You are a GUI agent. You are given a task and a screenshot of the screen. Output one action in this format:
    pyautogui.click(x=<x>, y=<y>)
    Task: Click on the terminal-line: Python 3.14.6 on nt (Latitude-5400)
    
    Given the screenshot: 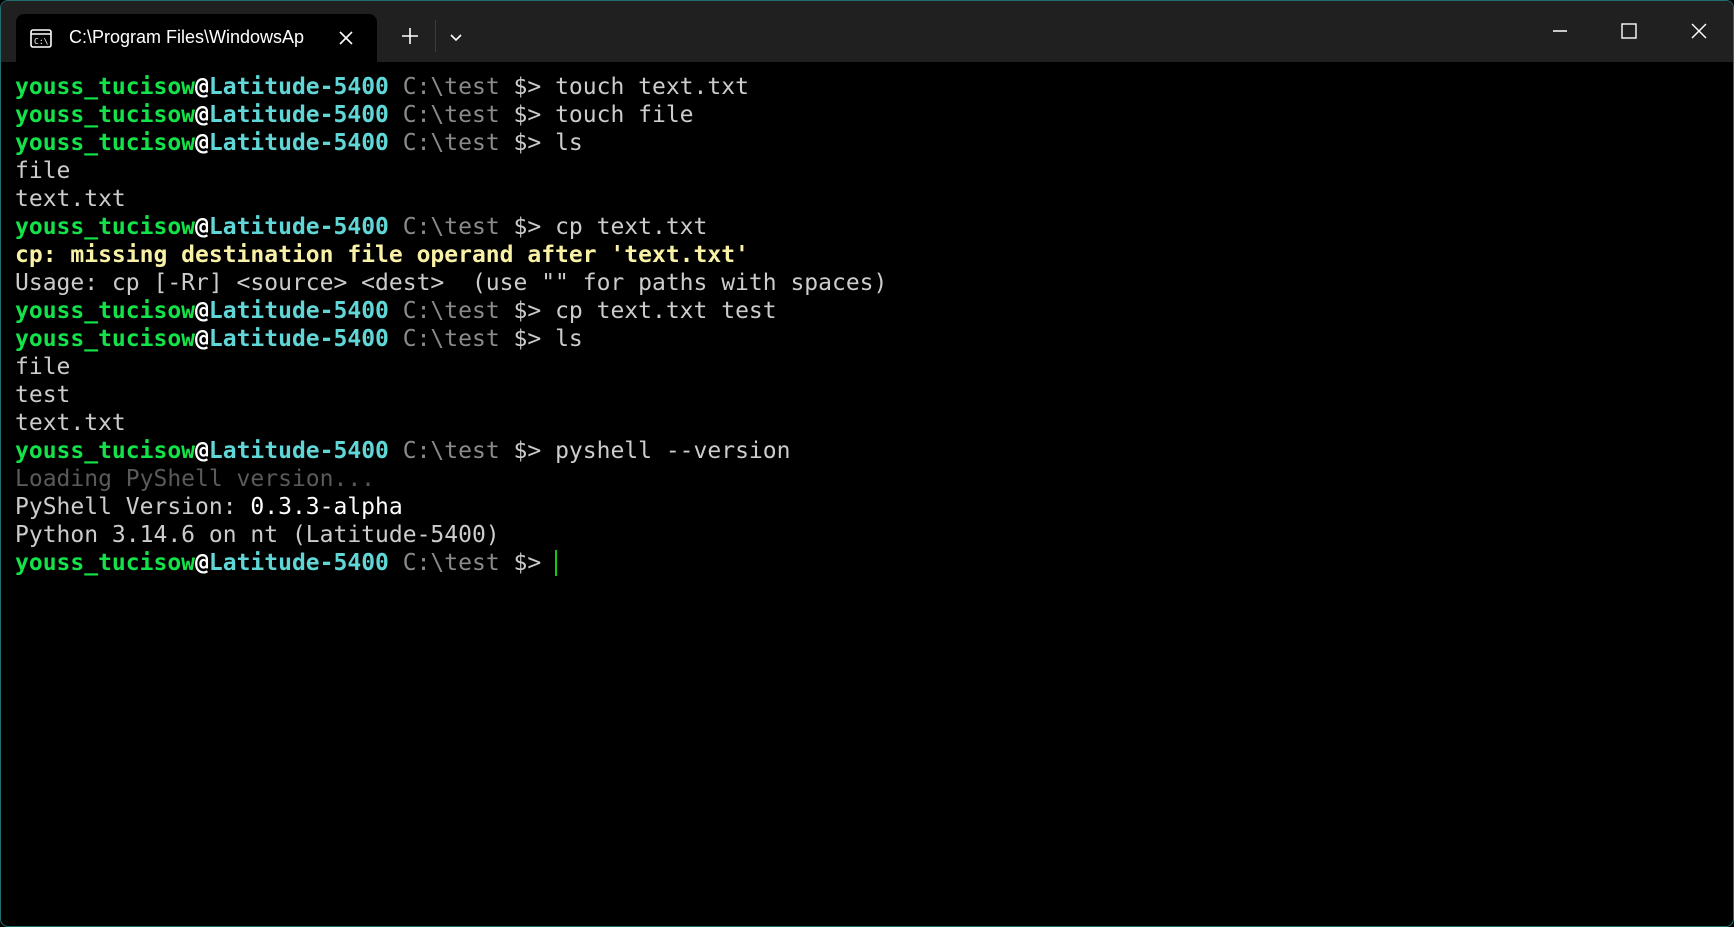 What is the action you would take?
    pyautogui.click(x=870, y=535)
    